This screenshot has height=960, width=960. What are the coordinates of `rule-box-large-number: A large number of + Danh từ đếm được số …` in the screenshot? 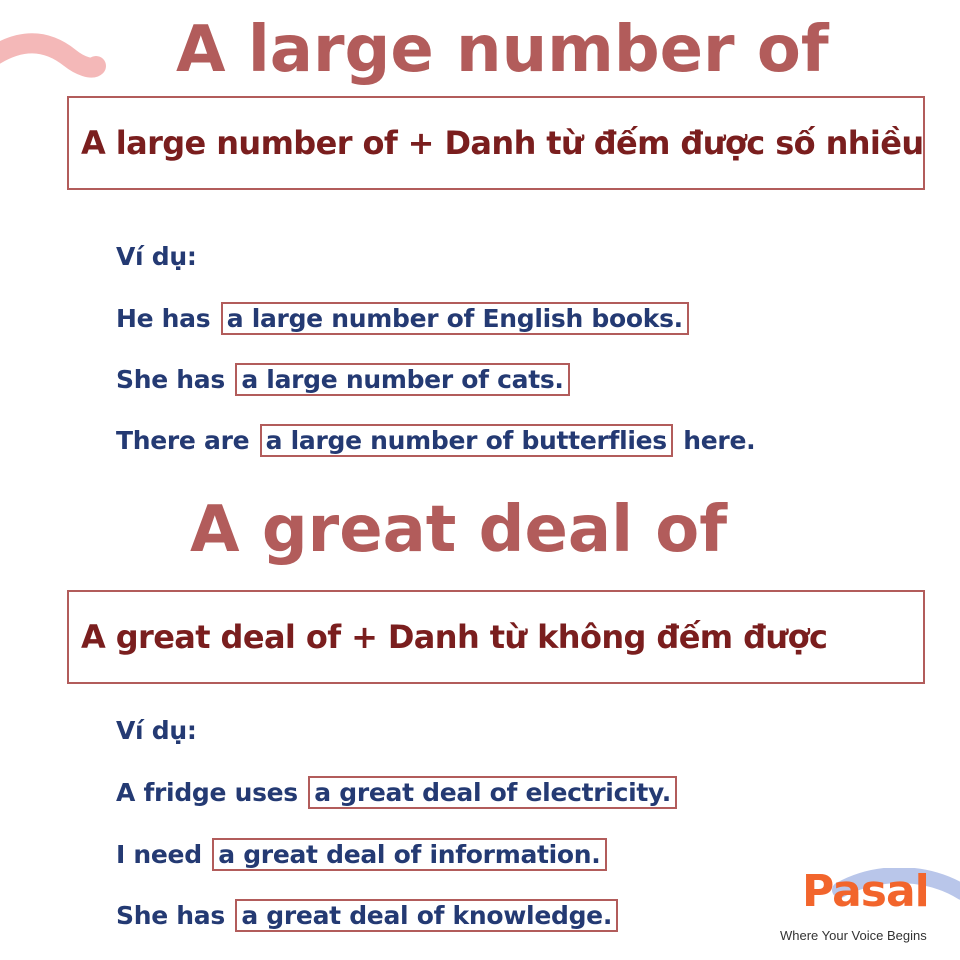 It's located at (496, 143).